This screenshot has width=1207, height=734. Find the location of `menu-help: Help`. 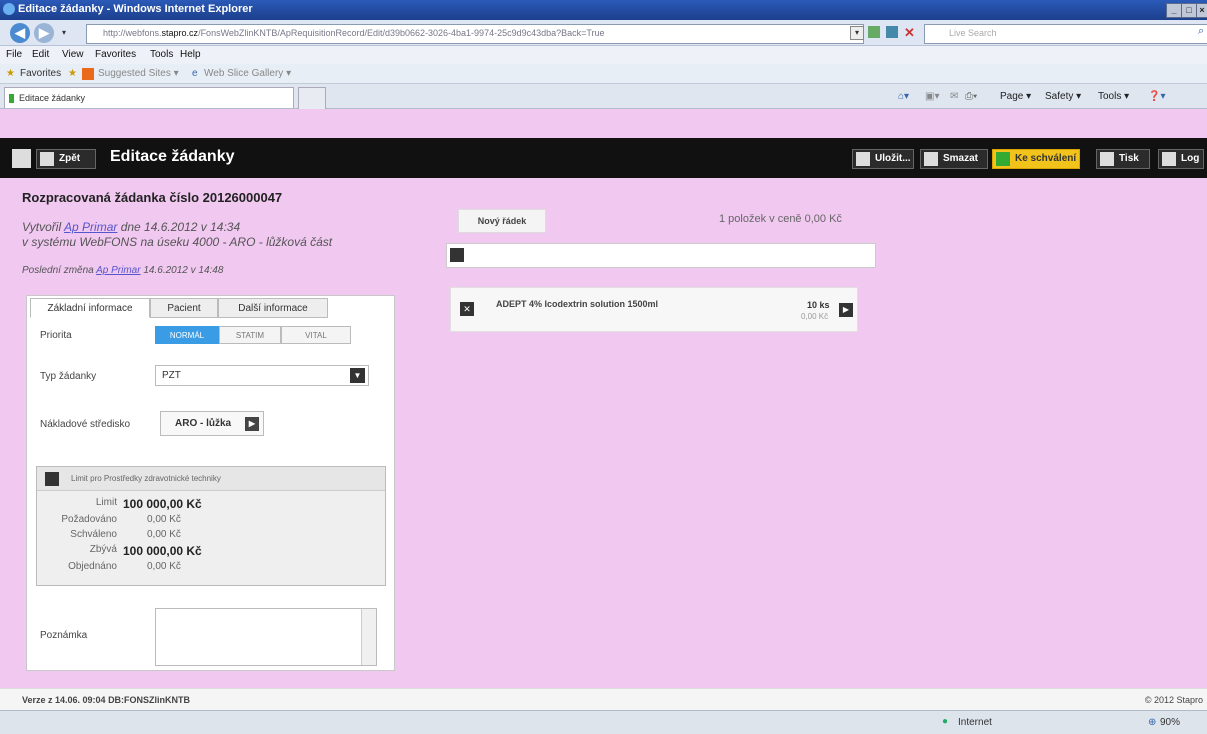

menu-help: Help is located at coordinates (190, 54).